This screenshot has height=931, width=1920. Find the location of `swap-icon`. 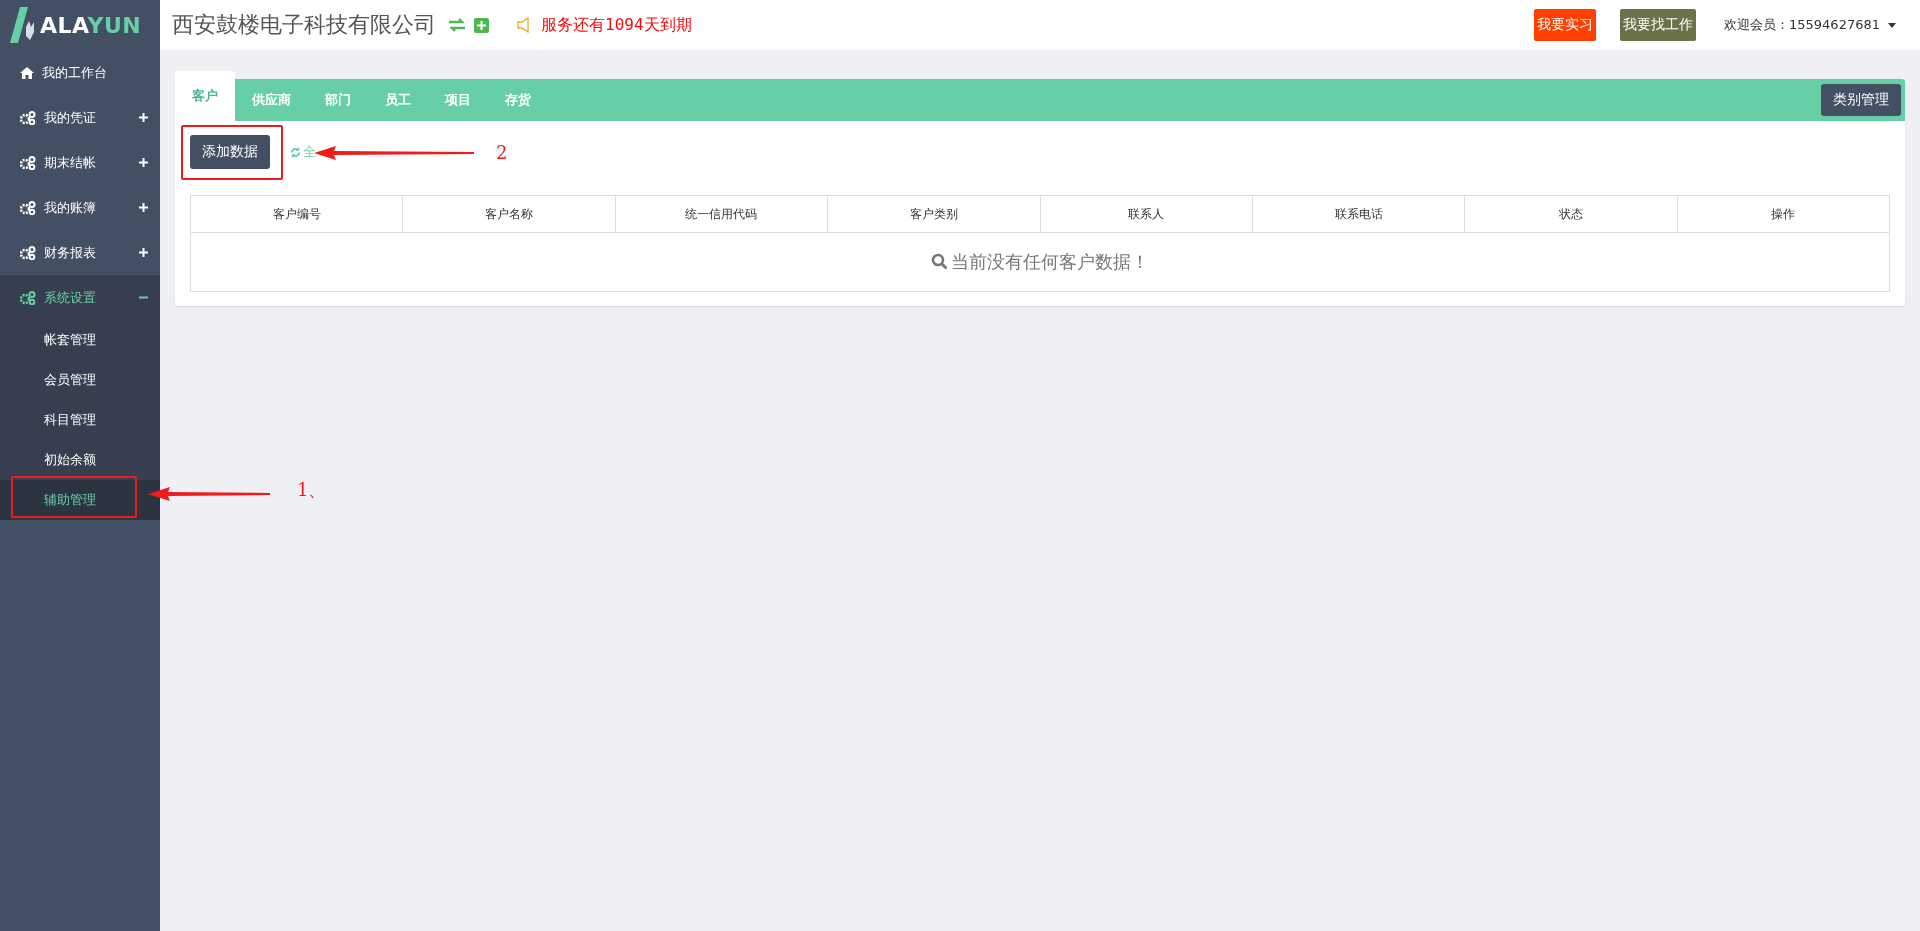

swap-icon is located at coordinates (457, 25).